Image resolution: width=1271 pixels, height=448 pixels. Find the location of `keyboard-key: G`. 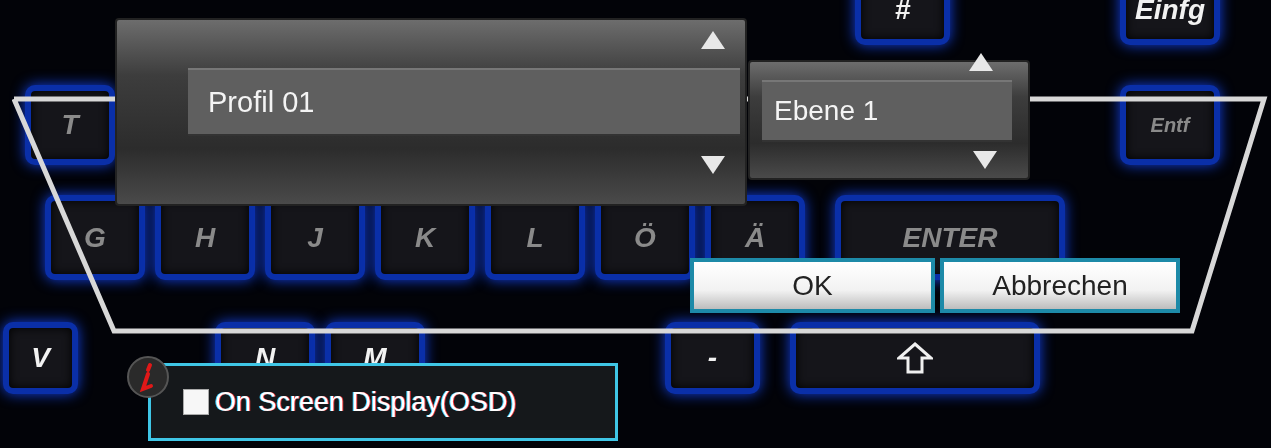

keyboard-key: G is located at coordinates (95, 237).